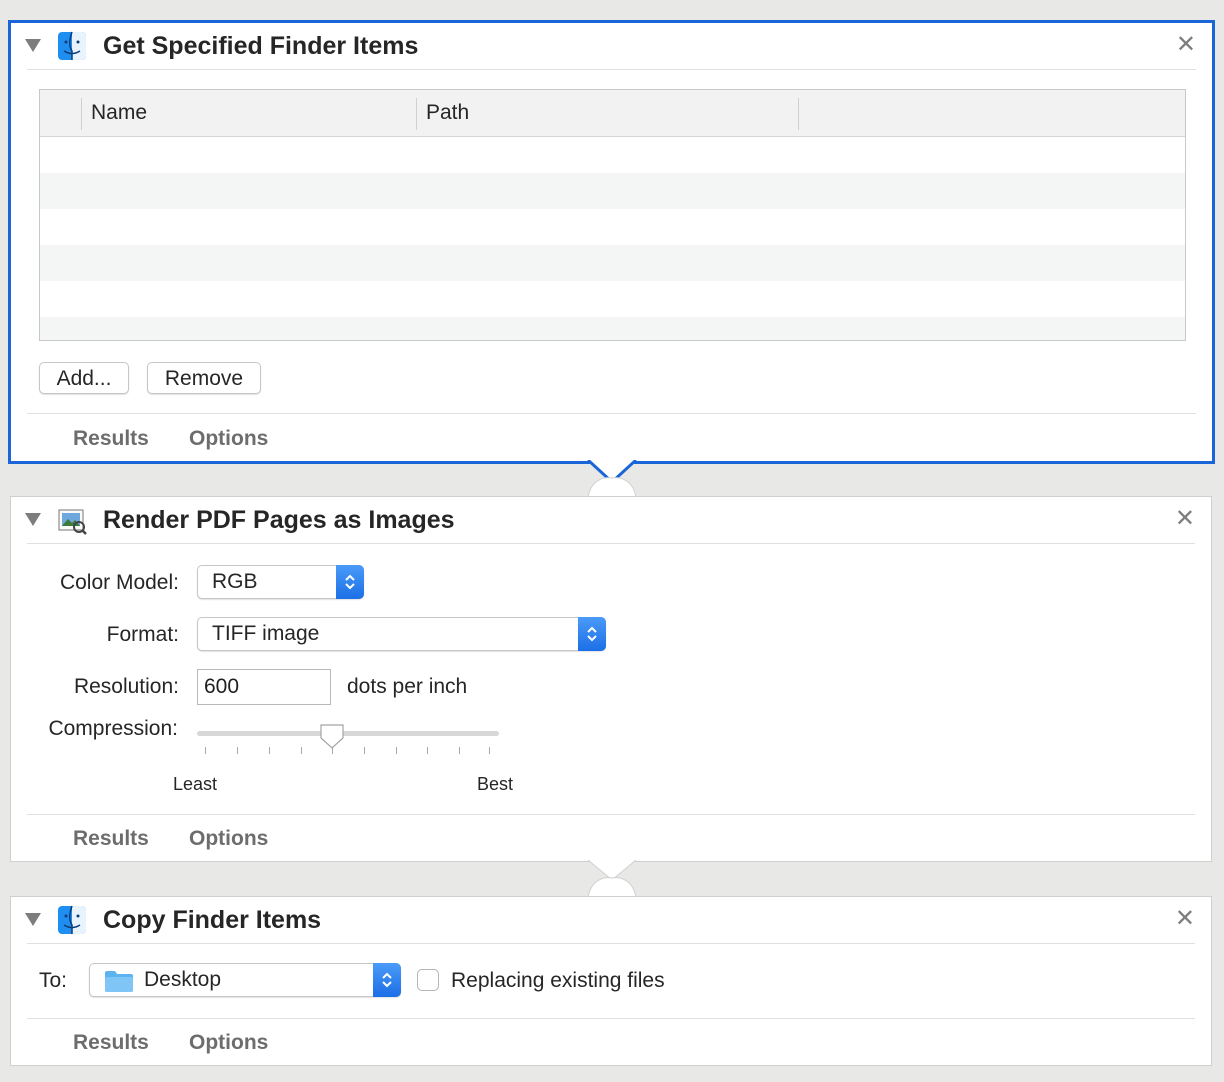 The height and width of the screenshot is (1082, 1224). What do you see at coordinates (495, 784) in the screenshot?
I see `slider-max-label: Best` at bounding box center [495, 784].